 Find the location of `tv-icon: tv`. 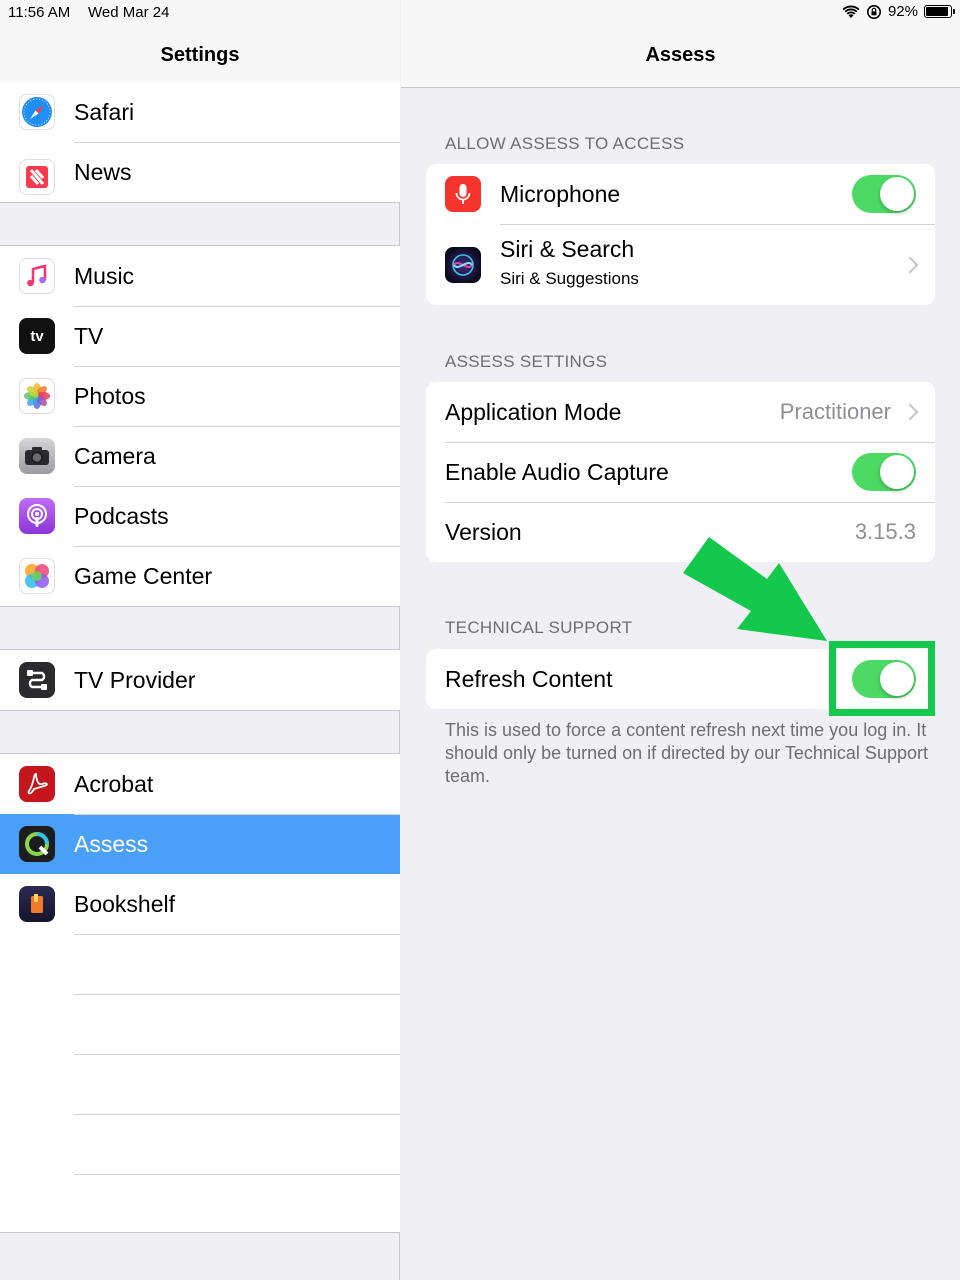

tv-icon: tv is located at coordinates (37, 336).